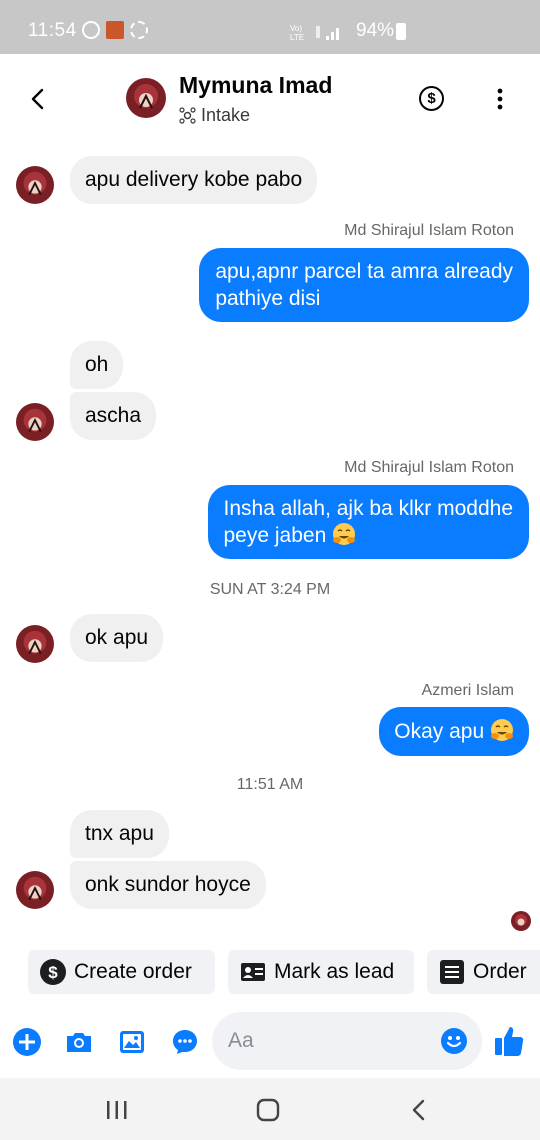  What do you see at coordinates (368, 508) in the screenshot?
I see `message-line: Insha allah, ajk ba klkr moddhe` at bounding box center [368, 508].